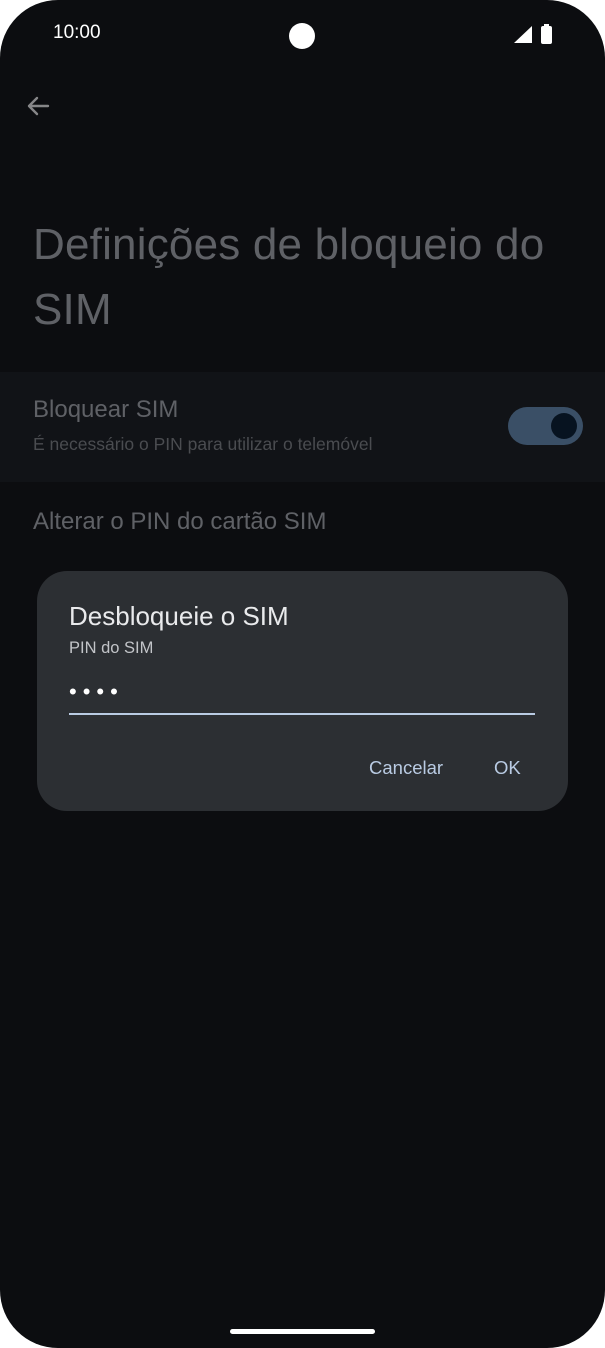 The height and width of the screenshot is (1348, 605). Describe the element at coordinates (302, 1331) in the screenshot. I see `home-indicator` at that location.